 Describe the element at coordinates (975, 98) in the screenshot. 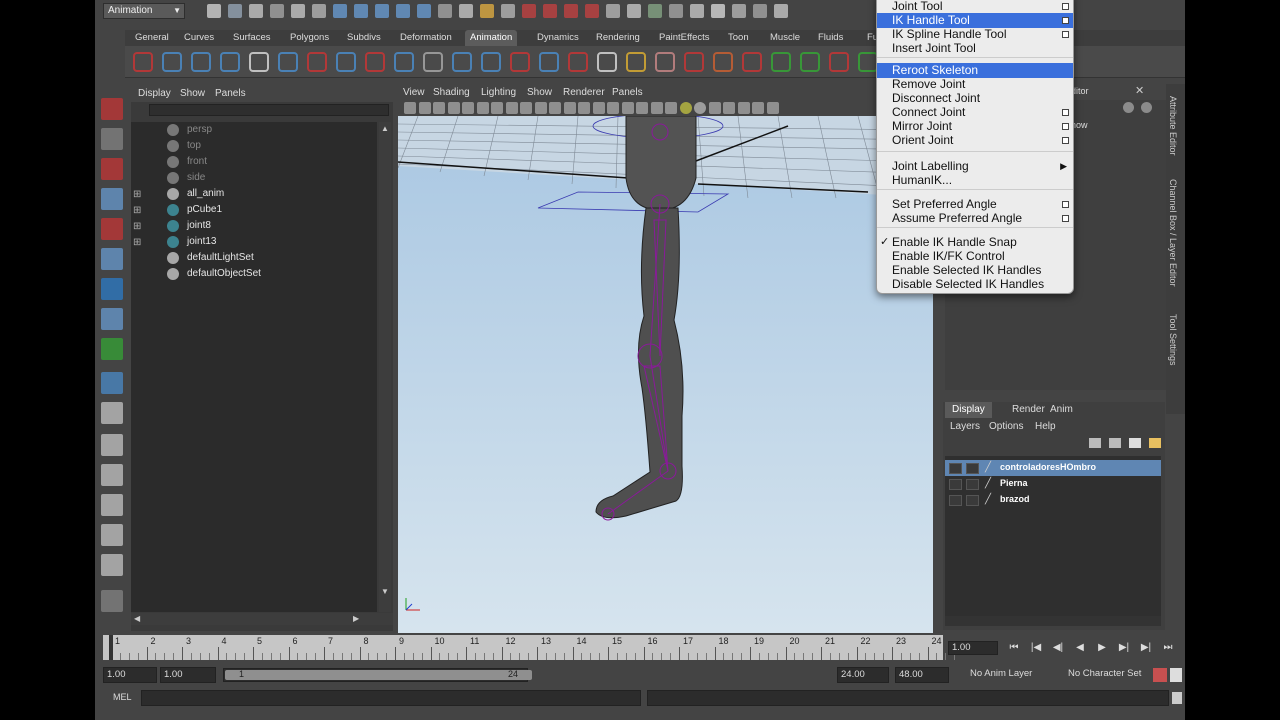

I see `menu-item-disconnect-joint: Disconnect Joint` at that location.